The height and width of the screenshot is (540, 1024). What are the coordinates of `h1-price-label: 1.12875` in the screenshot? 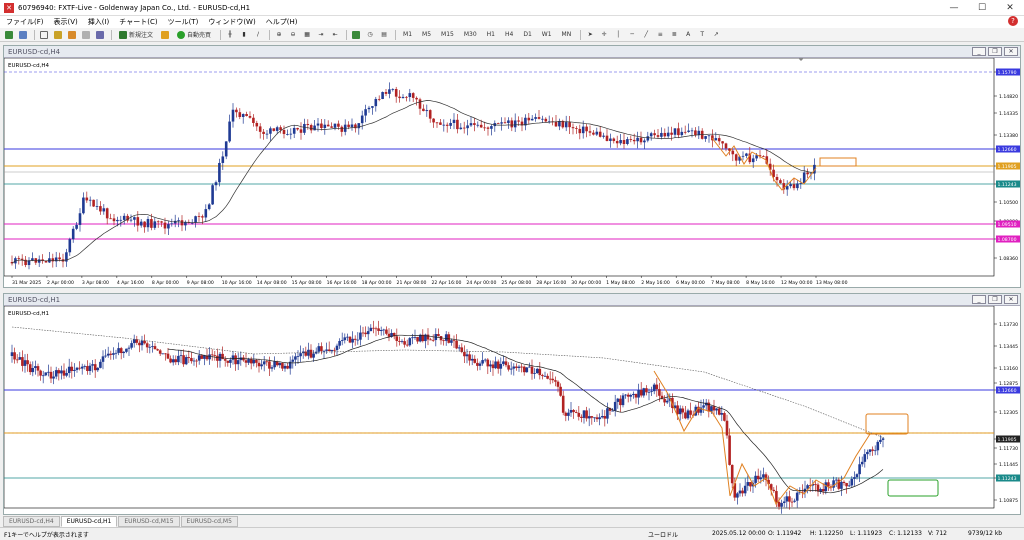 It's located at (1008, 384).